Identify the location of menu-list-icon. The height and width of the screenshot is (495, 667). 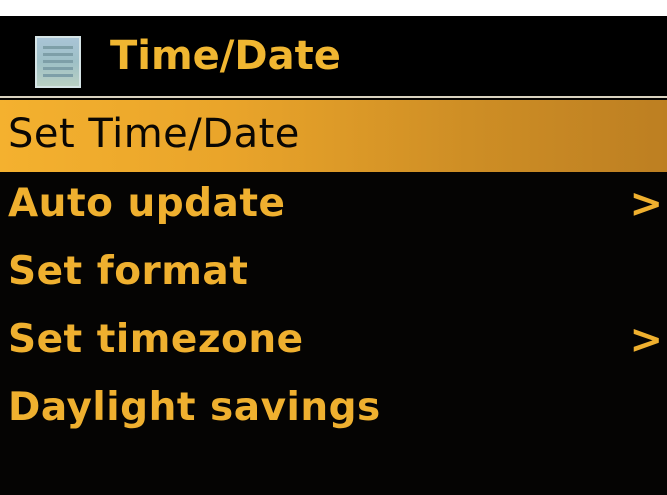
(58, 62).